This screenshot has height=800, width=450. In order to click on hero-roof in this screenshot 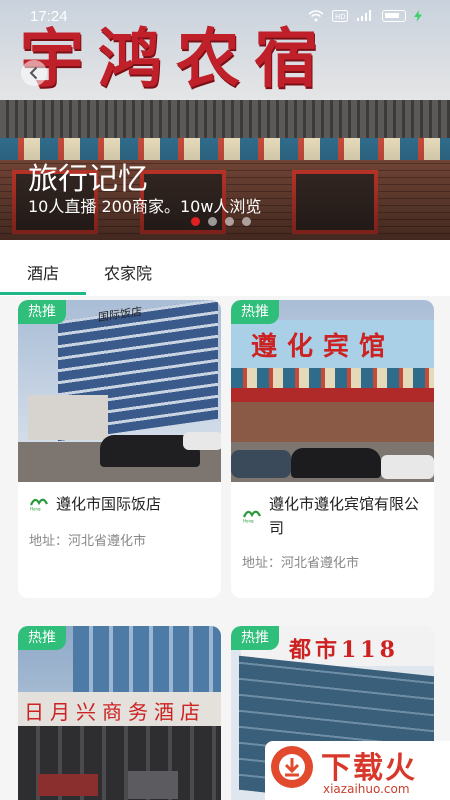, I will do `click(225, 119)`.